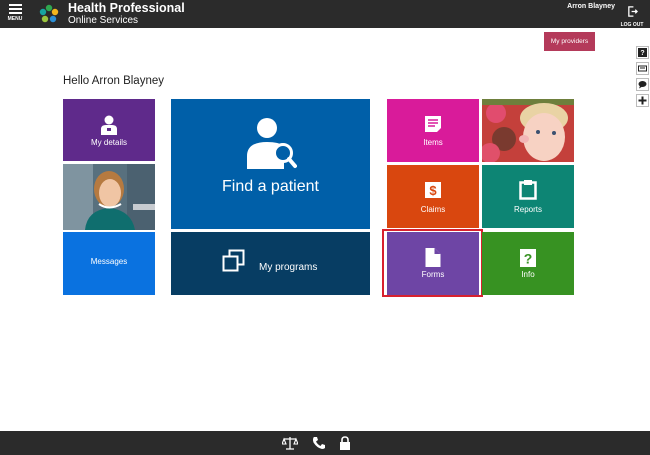 The image size is (650, 455). What do you see at coordinates (433, 142) in the screenshot?
I see `items-label: Items` at bounding box center [433, 142].